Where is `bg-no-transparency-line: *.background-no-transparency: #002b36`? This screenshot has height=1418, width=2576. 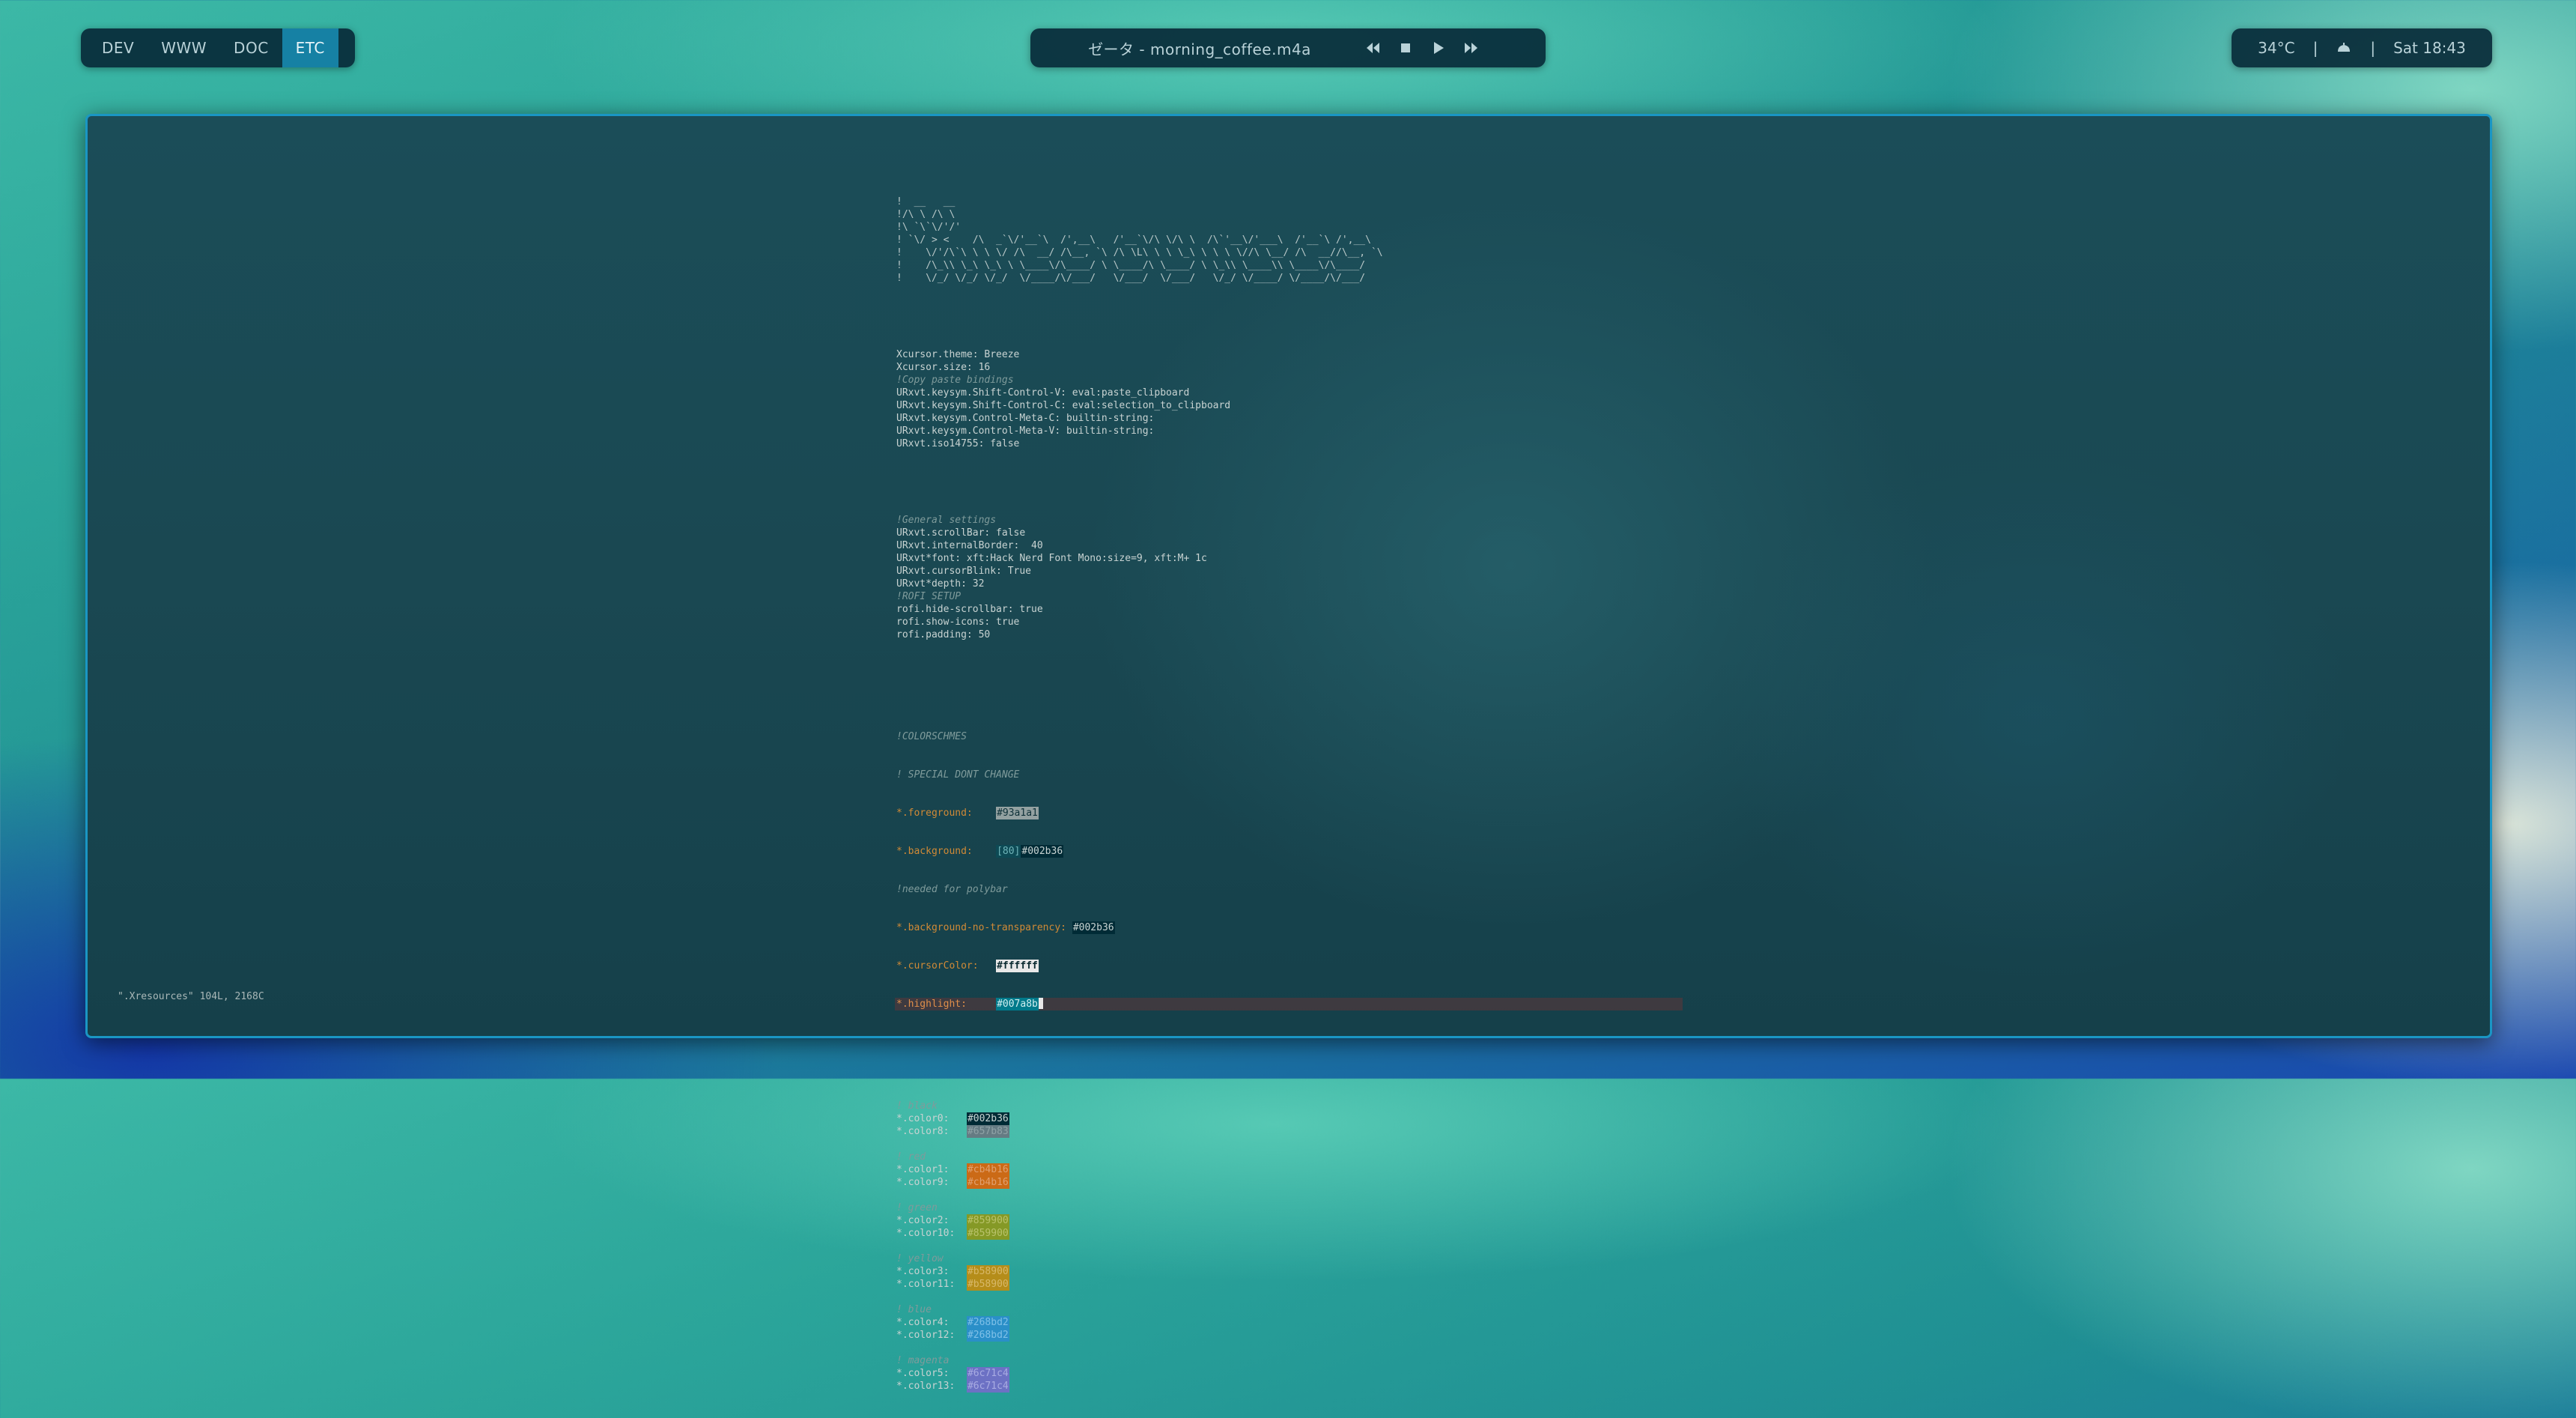
bg-no-transparency-line: *.background-no-transparency: #002b36 is located at coordinates (1345, 927).